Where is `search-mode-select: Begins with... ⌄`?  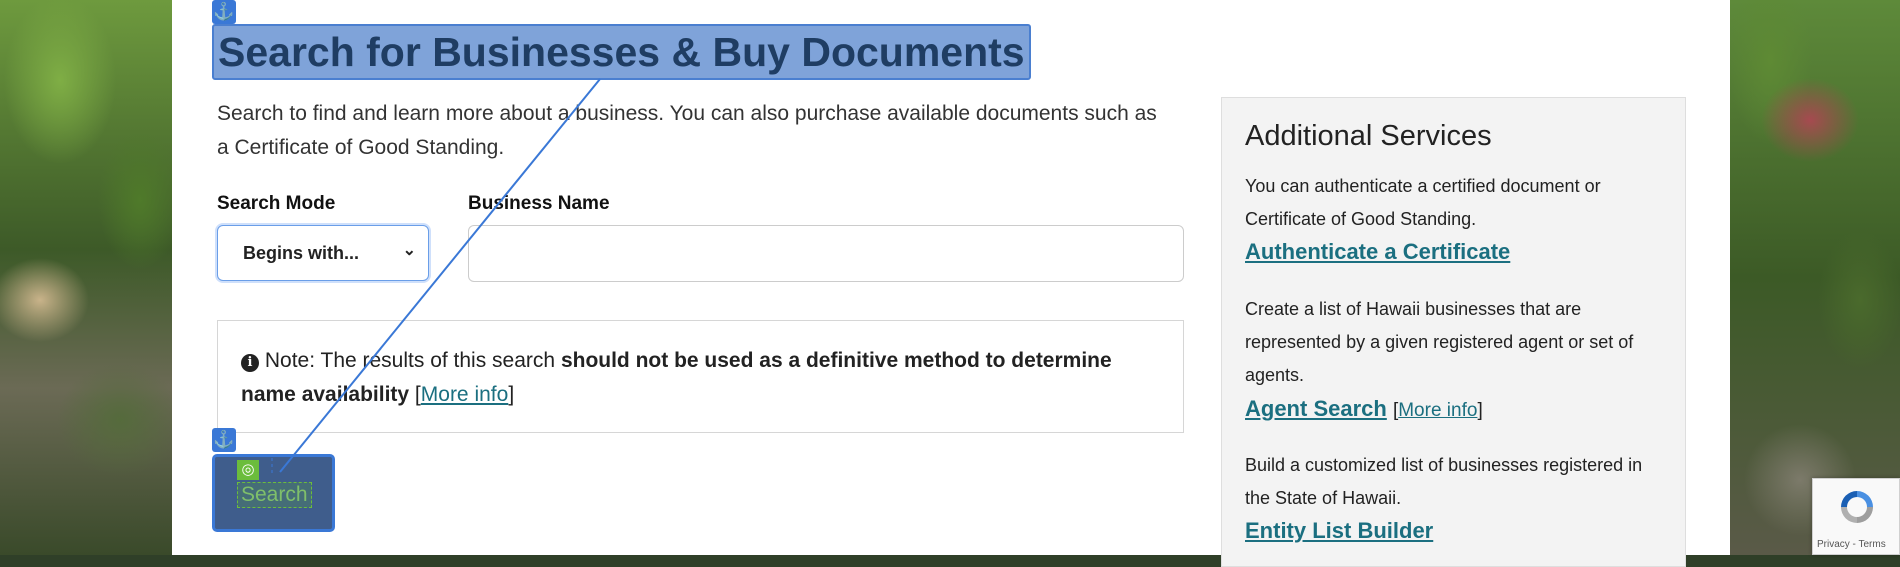 search-mode-select: Begins with... ⌄ is located at coordinates (323, 253).